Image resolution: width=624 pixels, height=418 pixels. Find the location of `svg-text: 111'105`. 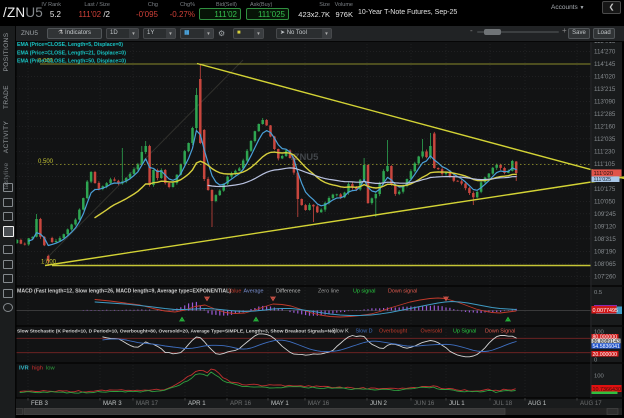

svg-text: 111'105 is located at coordinates (604, 164).